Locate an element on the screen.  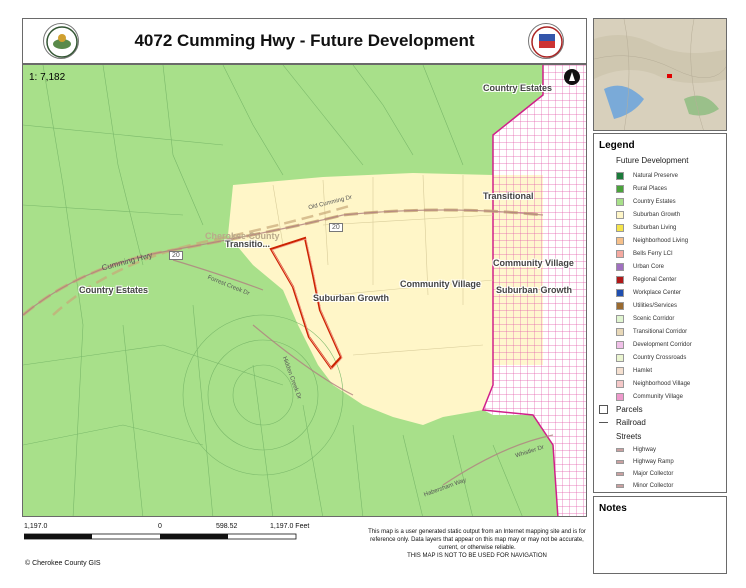
legend-streets-heading: Streets is located at coordinates (629, 436).